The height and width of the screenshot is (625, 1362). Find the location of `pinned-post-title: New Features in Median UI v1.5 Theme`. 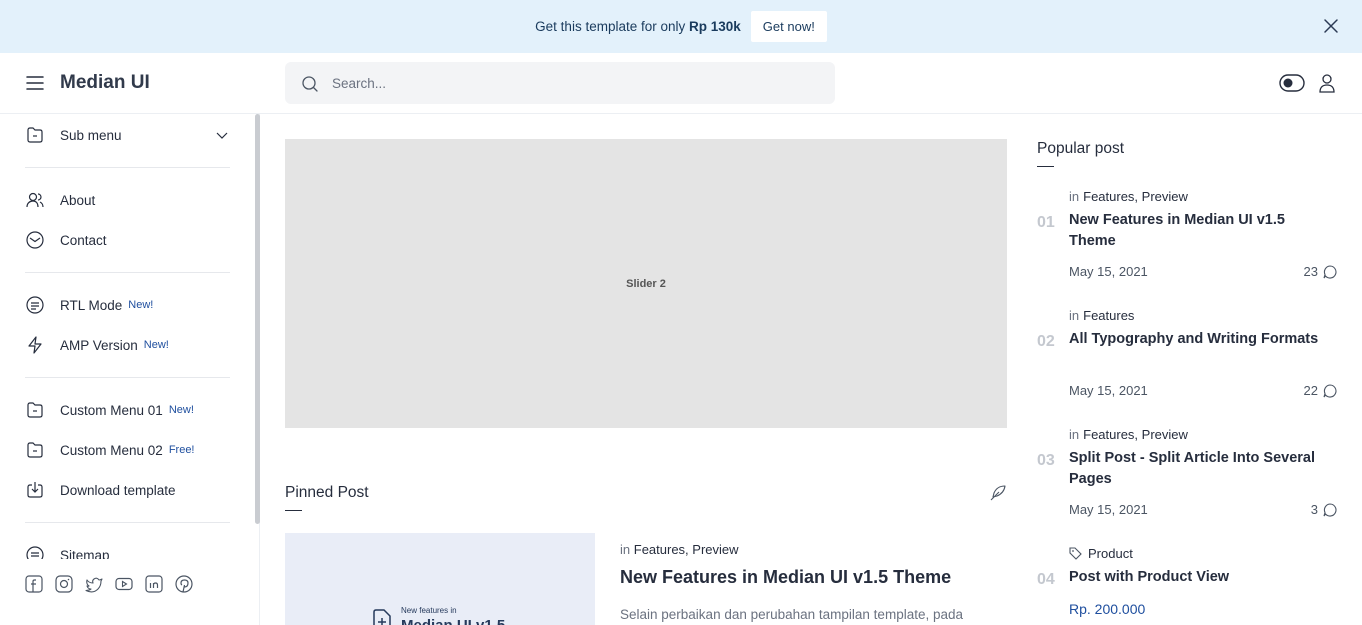

pinned-post-title: New Features in Median UI v1.5 Theme is located at coordinates (785, 577).